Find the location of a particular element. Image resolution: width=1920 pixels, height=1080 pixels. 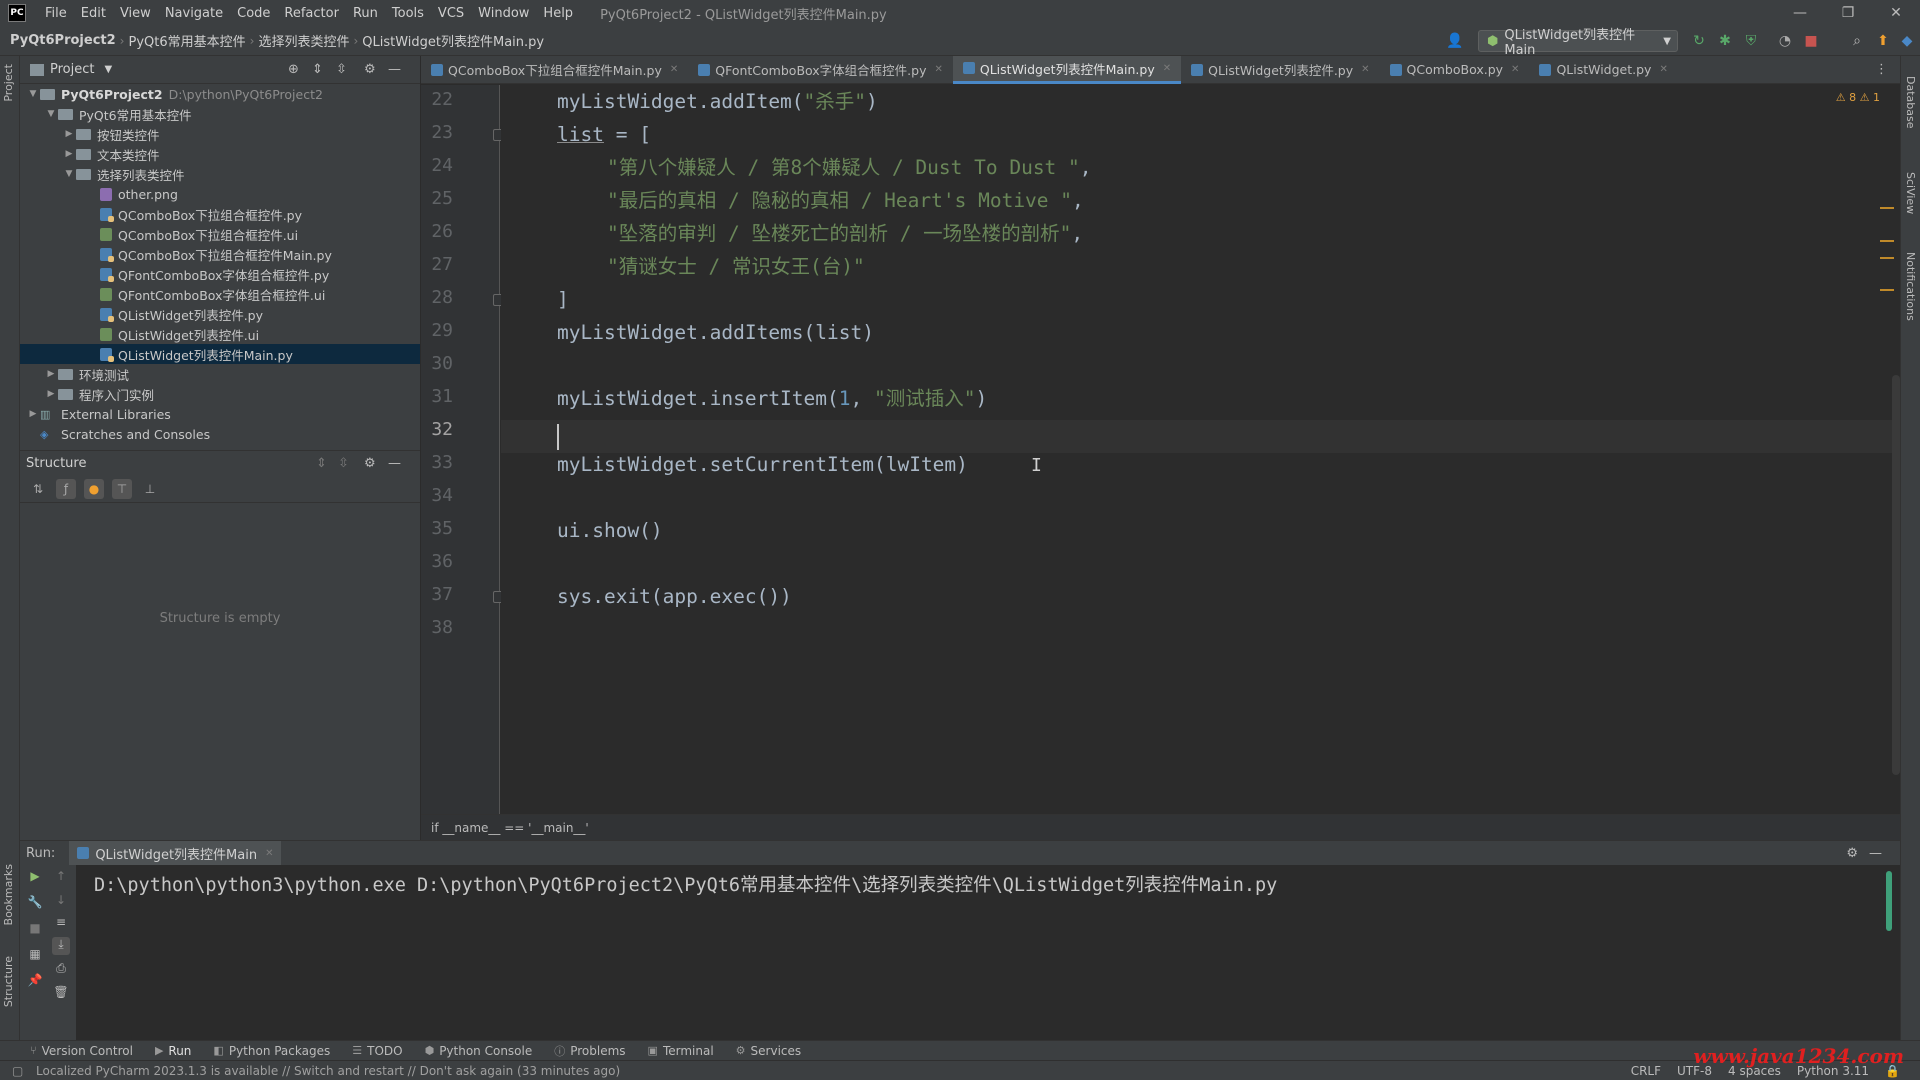

layout-icon: ▦ is located at coordinates (35, 956).